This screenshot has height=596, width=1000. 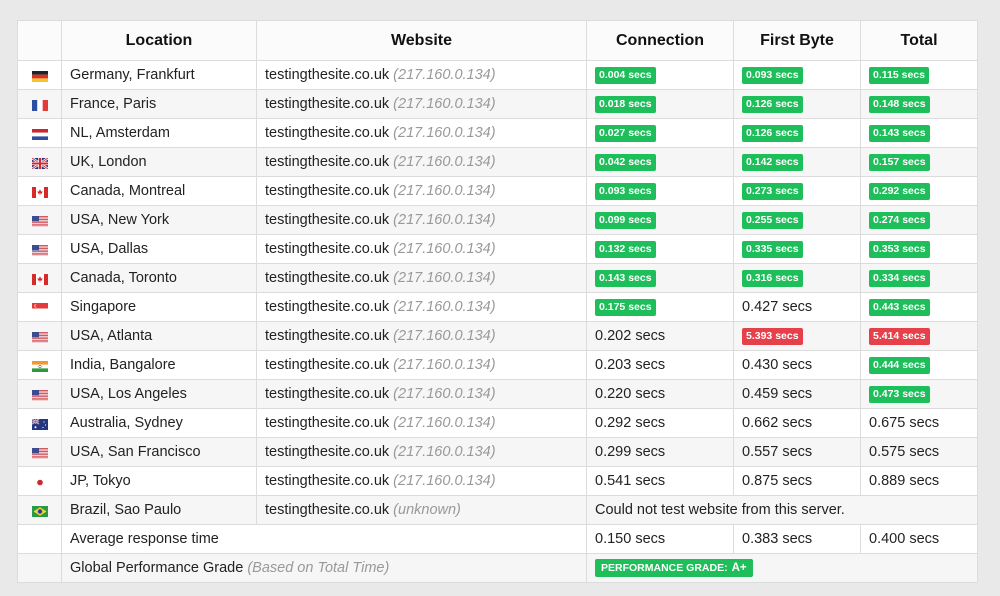 I want to click on total-badge: 0.473 secs, so click(x=899, y=394).